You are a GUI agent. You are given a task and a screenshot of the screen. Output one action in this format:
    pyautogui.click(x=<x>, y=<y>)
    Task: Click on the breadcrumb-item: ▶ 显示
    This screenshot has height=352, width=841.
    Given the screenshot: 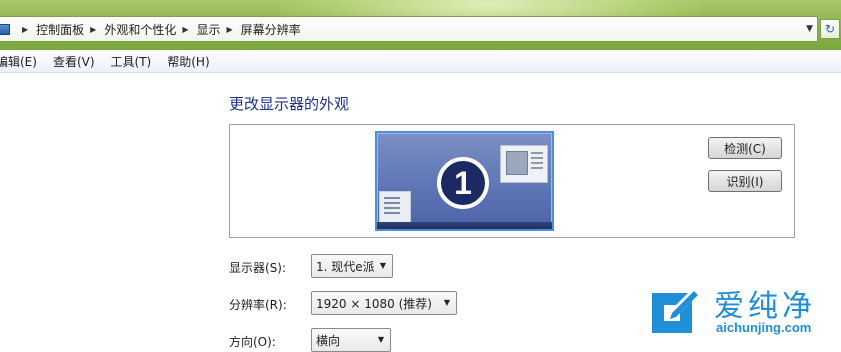 What is the action you would take?
    pyautogui.click(x=198, y=29)
    